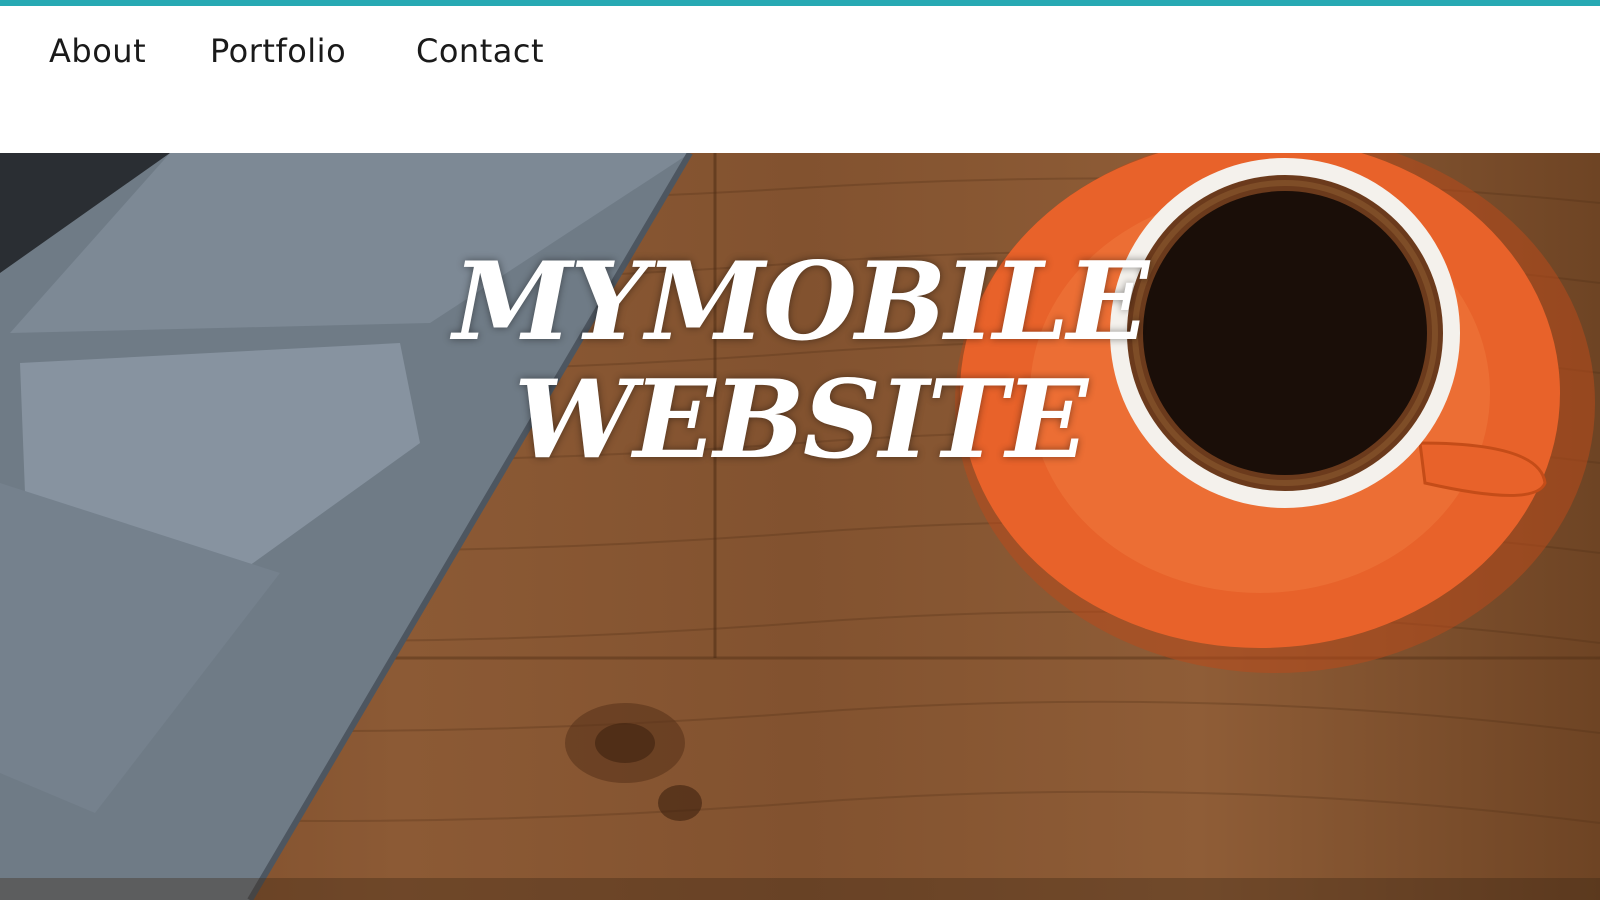  What do you see at coordinates (480, 51) in the screenshot?
I see `nav-link-contact: Contact` at bounding box center [480, 51].